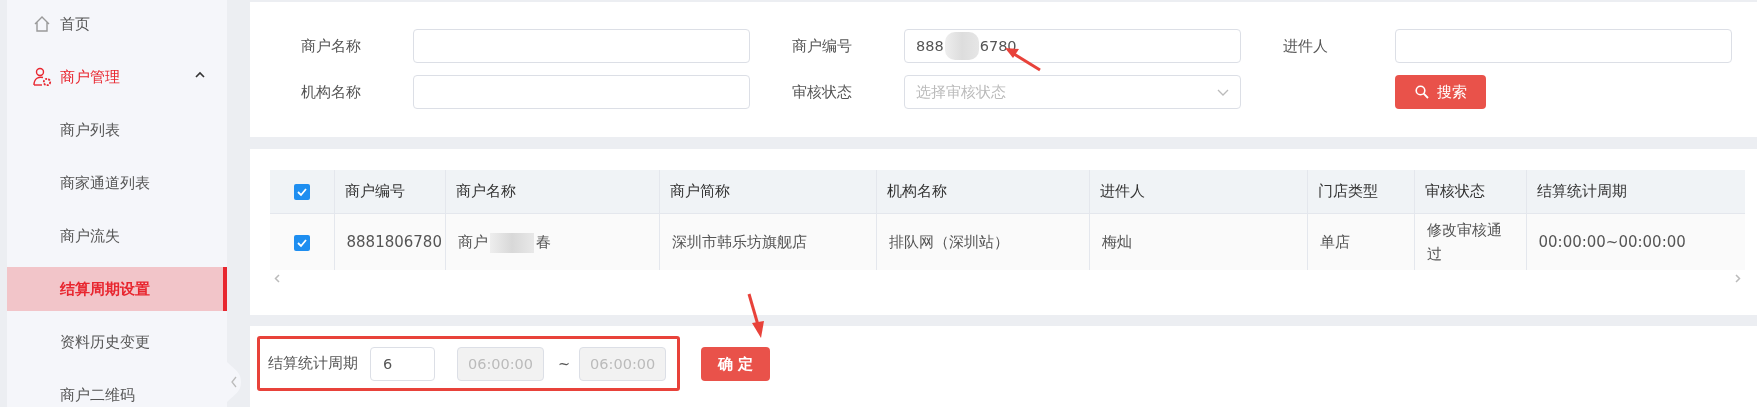 Image resolution: width=1757 pixels, height=407 pixels. What do you see at coordinates (982, 192) in the screenshot?
I see `column-header: 机构名称` at bounding box center [982, 192].